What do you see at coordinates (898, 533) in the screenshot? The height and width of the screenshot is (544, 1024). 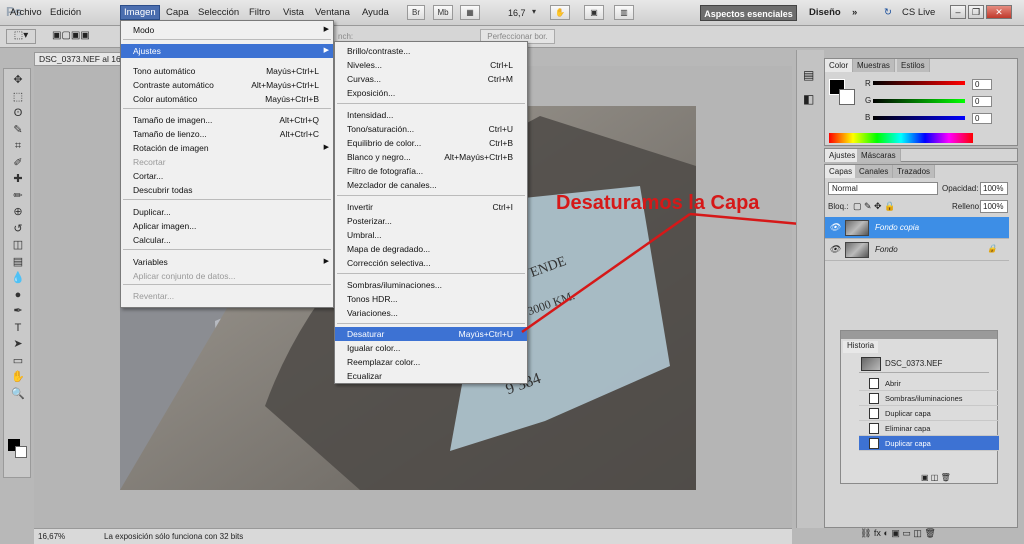 I see `layers-footer-icons: ⛓ fx ◐ ▣ ▭ ◫ 🗑` at bounding box center [898, 533].